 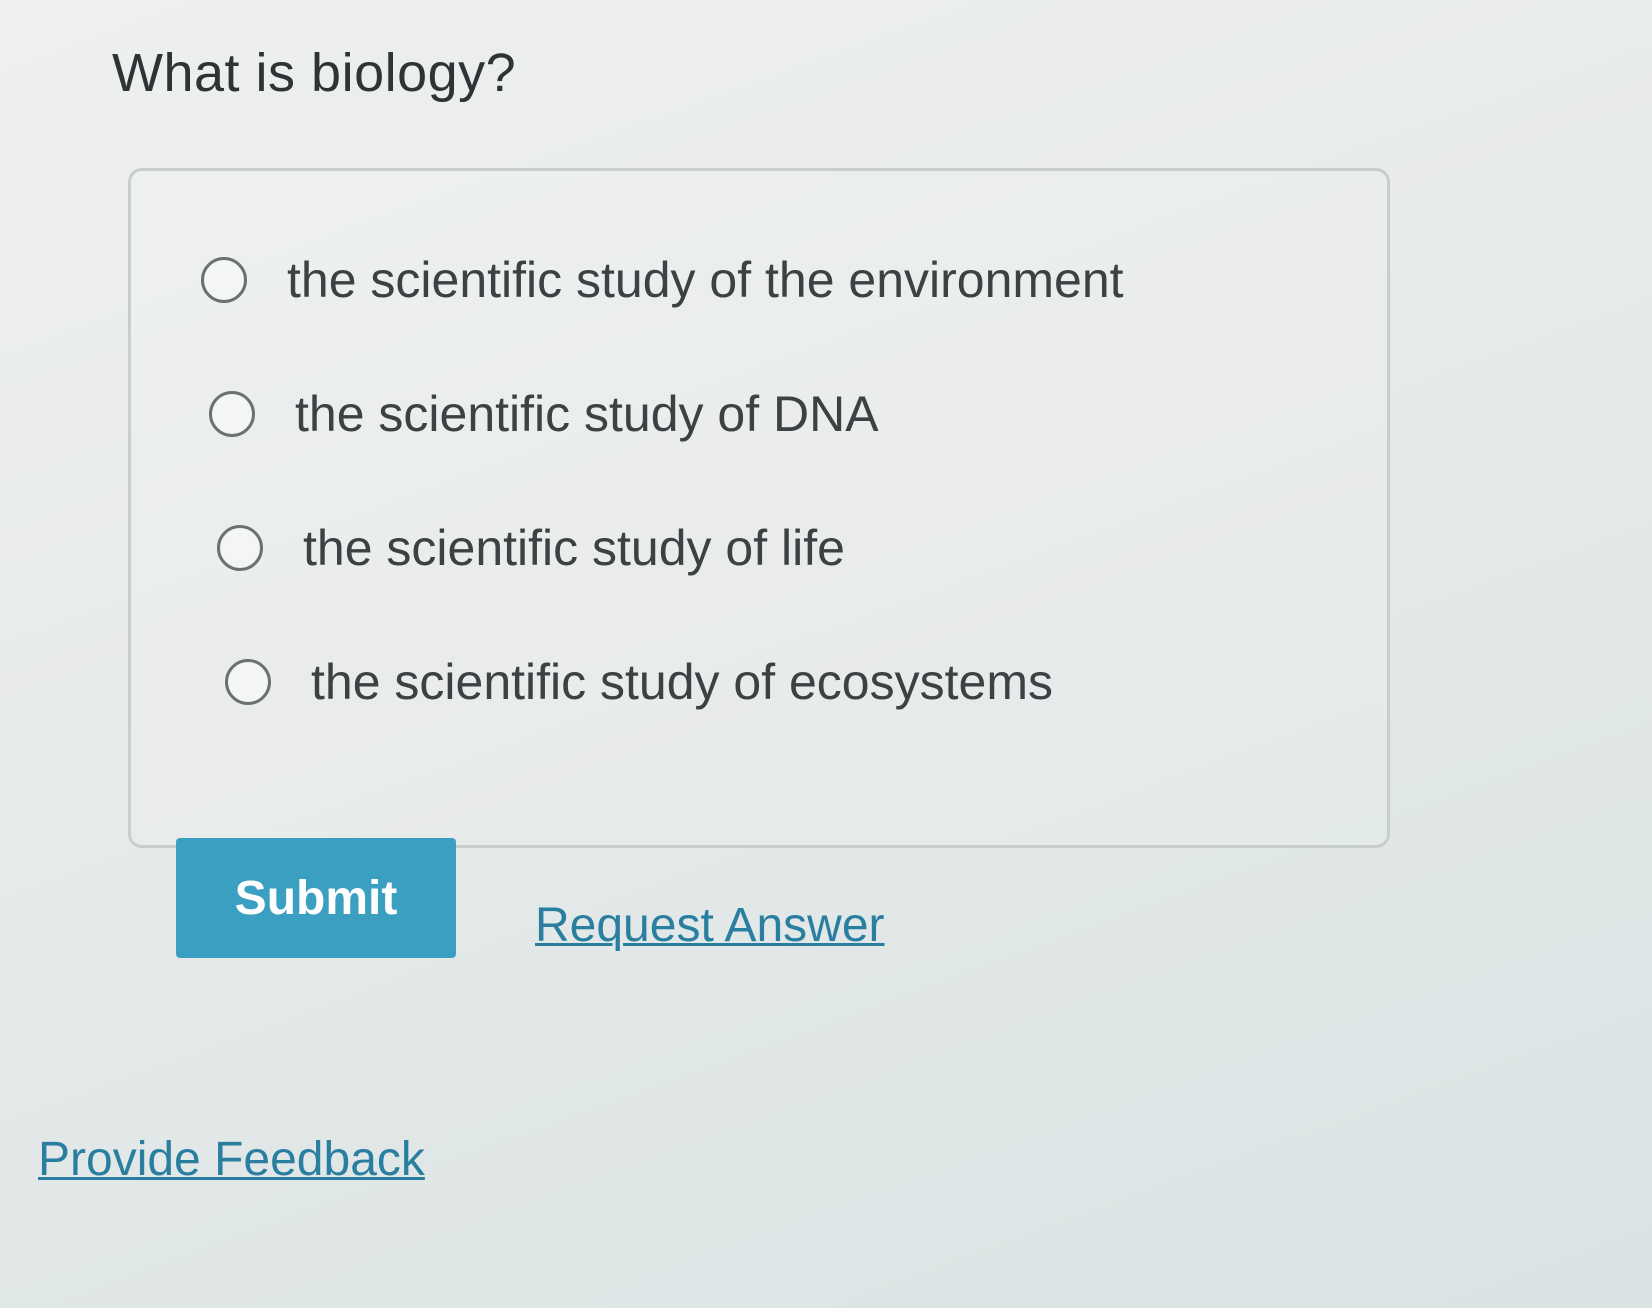 What do you see at coordinates (314, 73) in the screenshot?
I see `question-title: What is biology?` at bounding box center [314, 73].